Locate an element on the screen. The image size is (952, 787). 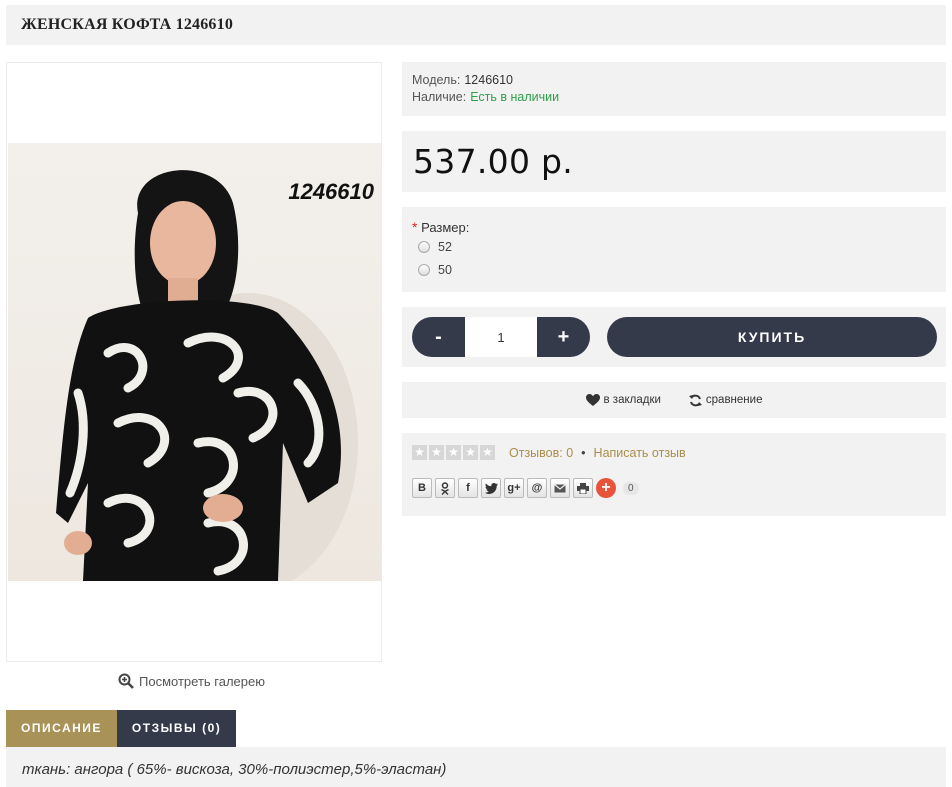
title-bar: ЖЕНСКАЯ КОФТА 1246610 is located at coordinates (476, 25).